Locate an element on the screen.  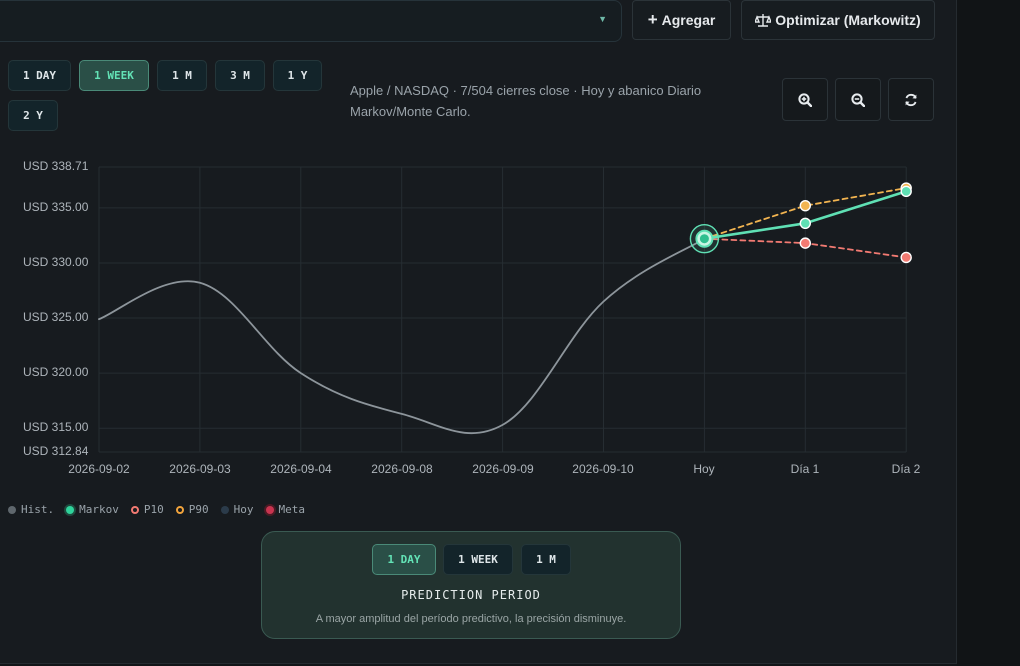
chart-legend: Hist. Markov P10 P90 Hoy Meta is located at coordinates (156, 509).